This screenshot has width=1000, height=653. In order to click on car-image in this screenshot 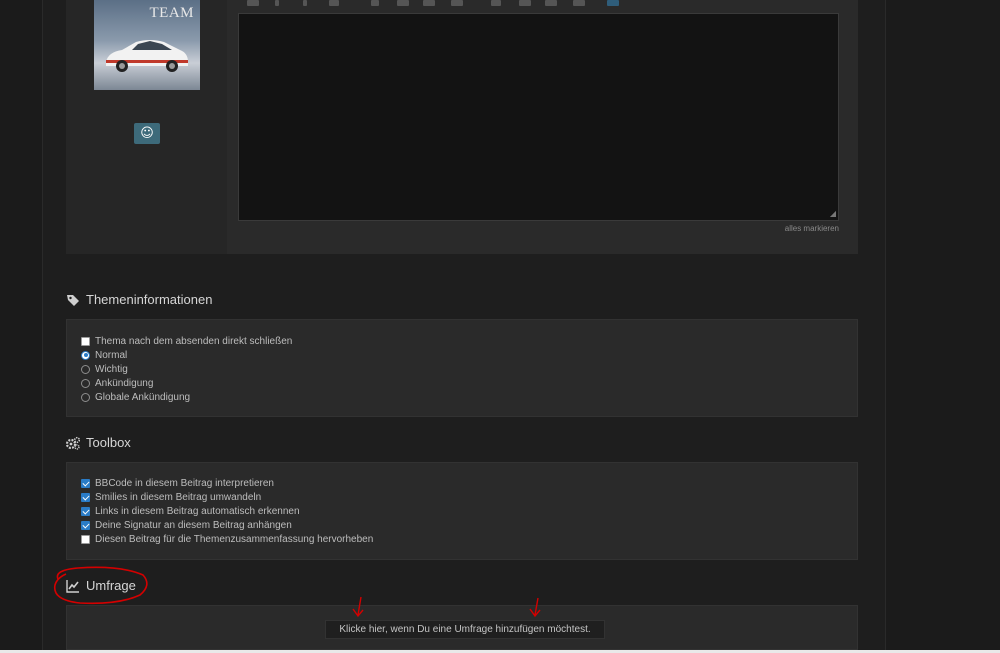, I will do `click(147, 56)`.